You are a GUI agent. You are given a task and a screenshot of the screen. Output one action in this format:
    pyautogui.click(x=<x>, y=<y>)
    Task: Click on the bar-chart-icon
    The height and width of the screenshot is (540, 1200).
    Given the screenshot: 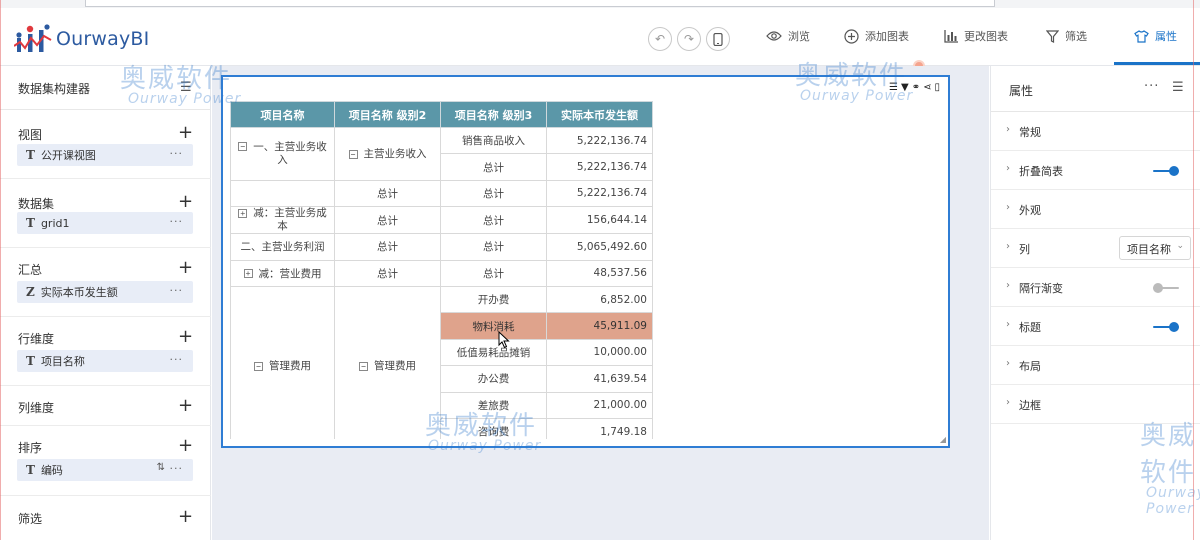 What is the action you would take?
    pyautogui.click(x=951, y=36)
    